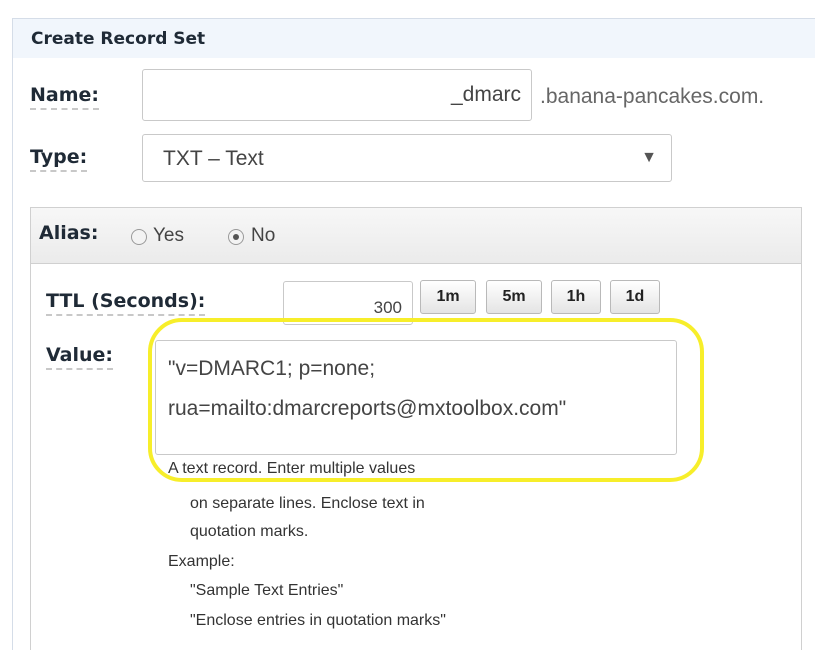 This screenshot has width=815, height=650. Describe the element at coordinates (201, 561) in the screenshot. I see `help-example-label: Example:` at that location.